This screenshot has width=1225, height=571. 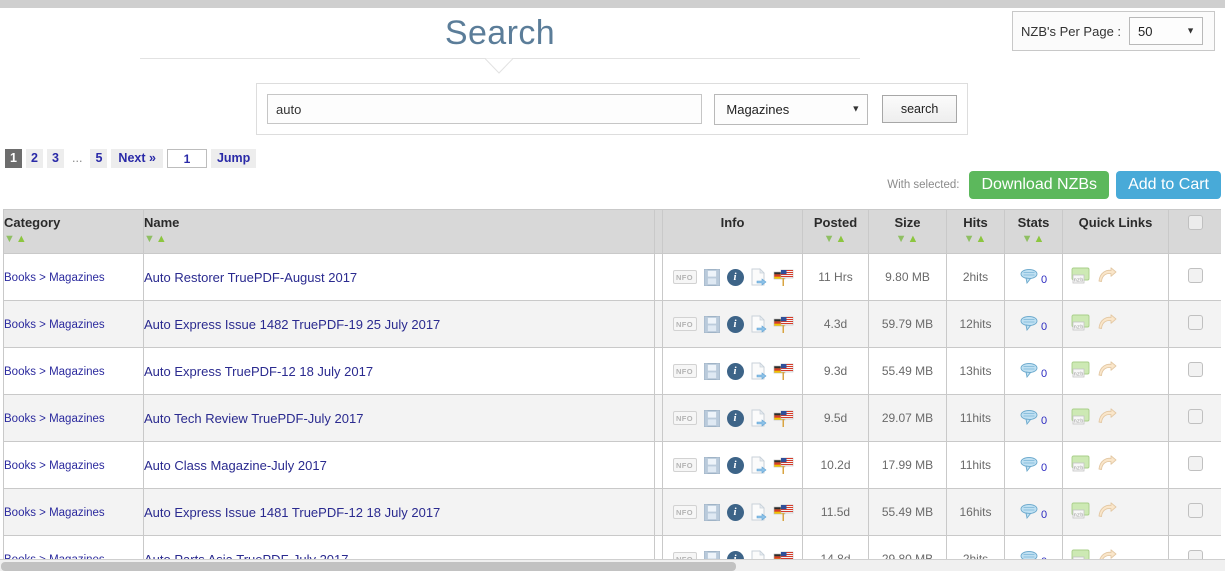 I want to click on nzbs-per-page-control: NZB's Per Page : 50 ▼, so click(x=1113, y=31).